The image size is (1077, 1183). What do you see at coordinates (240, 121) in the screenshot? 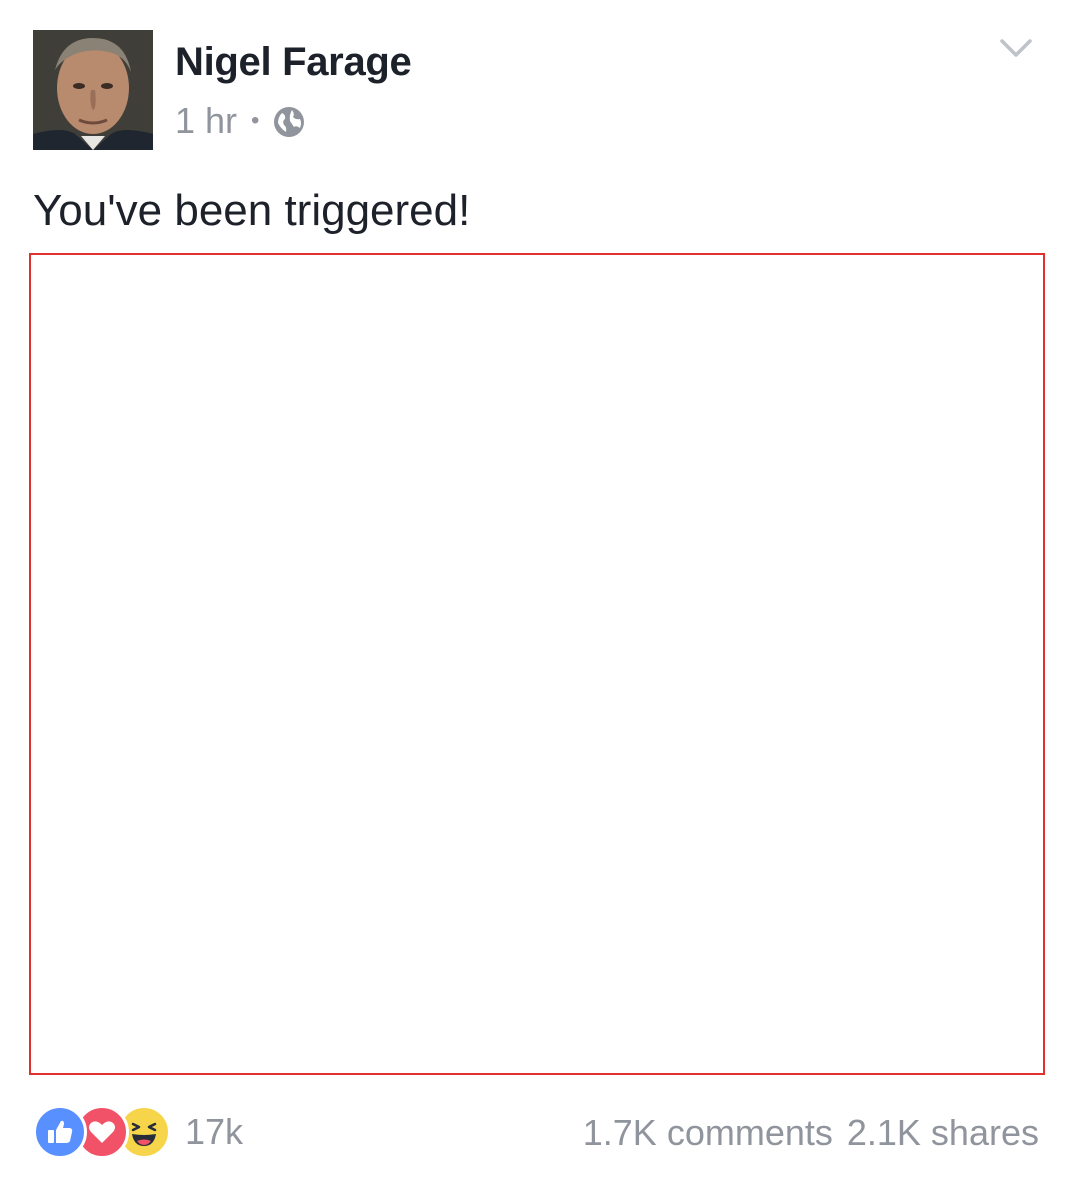
I see `post-meta: 1 hr •` at bounding box center [240, 121].